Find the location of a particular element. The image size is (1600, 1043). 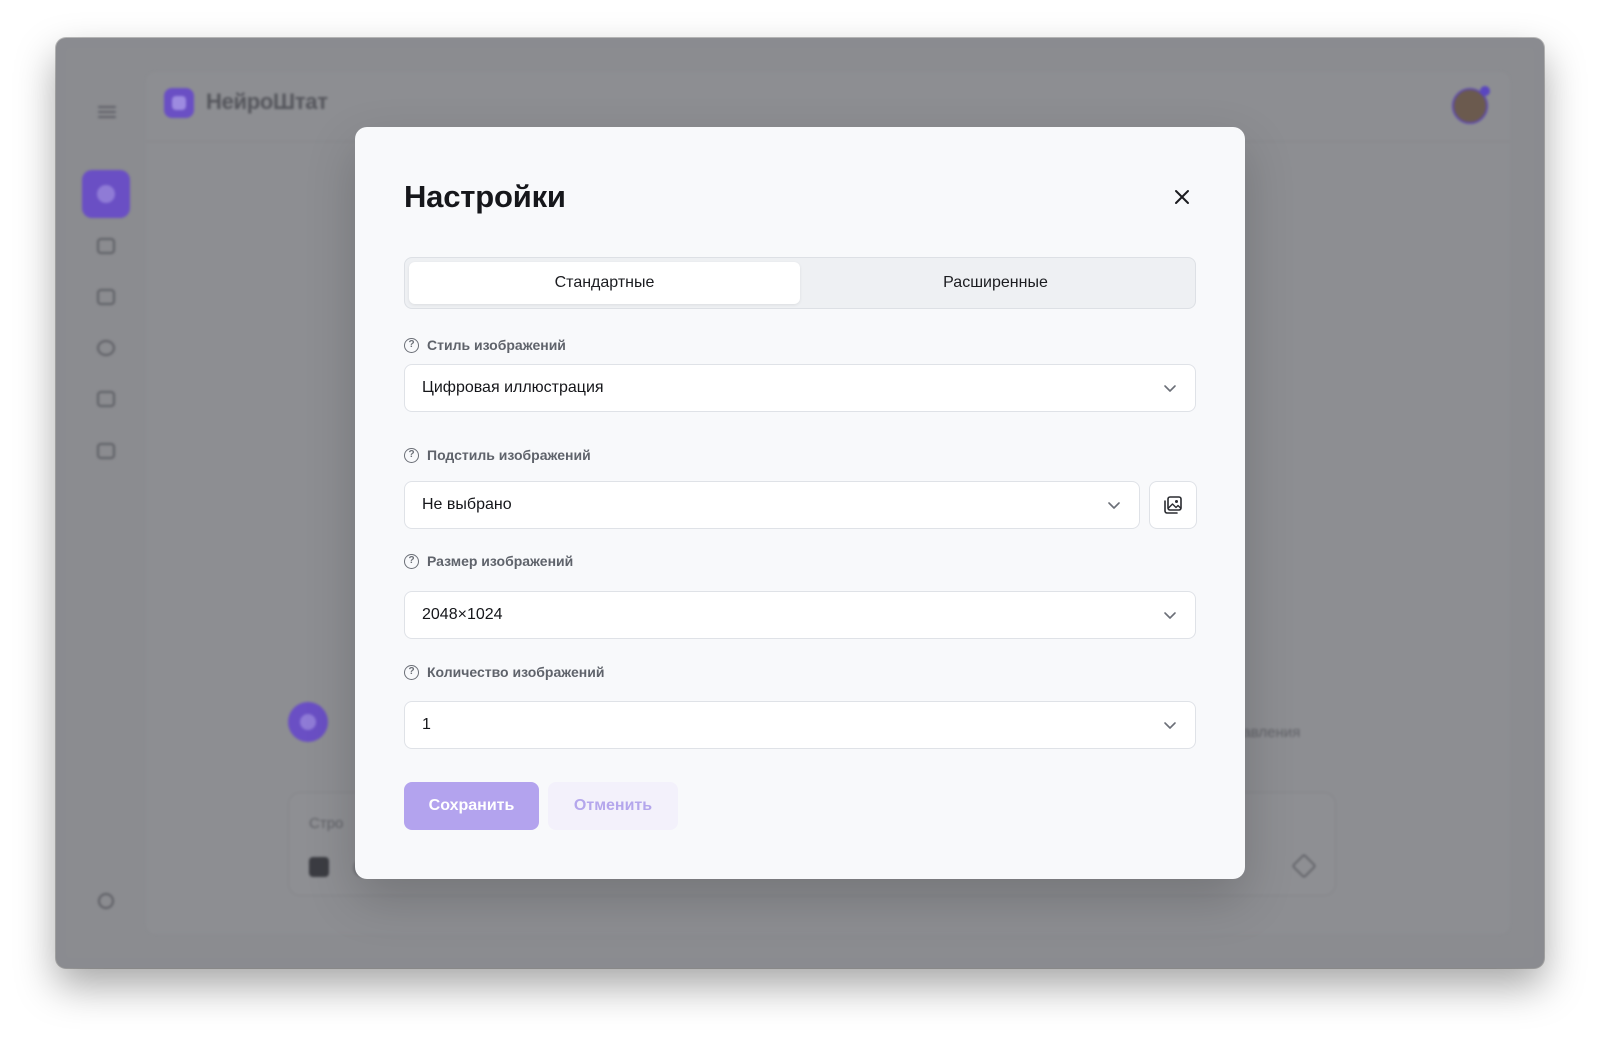

size-select: 2048×1024 is located at coordinates (800, 615).